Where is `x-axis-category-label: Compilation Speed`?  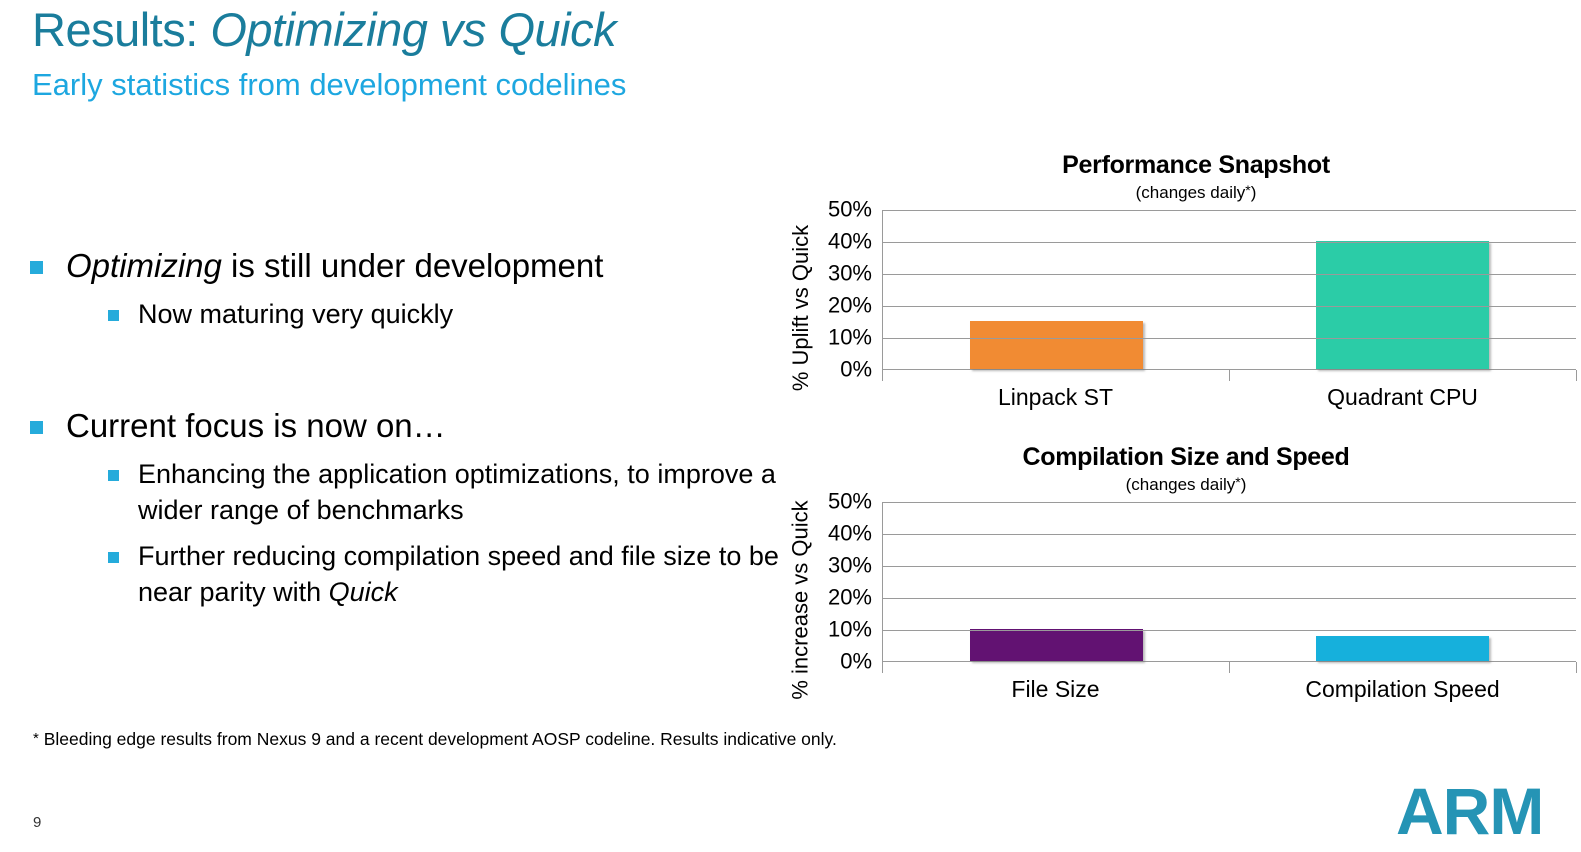 x-axis-category-label: Compilation Speed is located at coordinates (1402, 689).